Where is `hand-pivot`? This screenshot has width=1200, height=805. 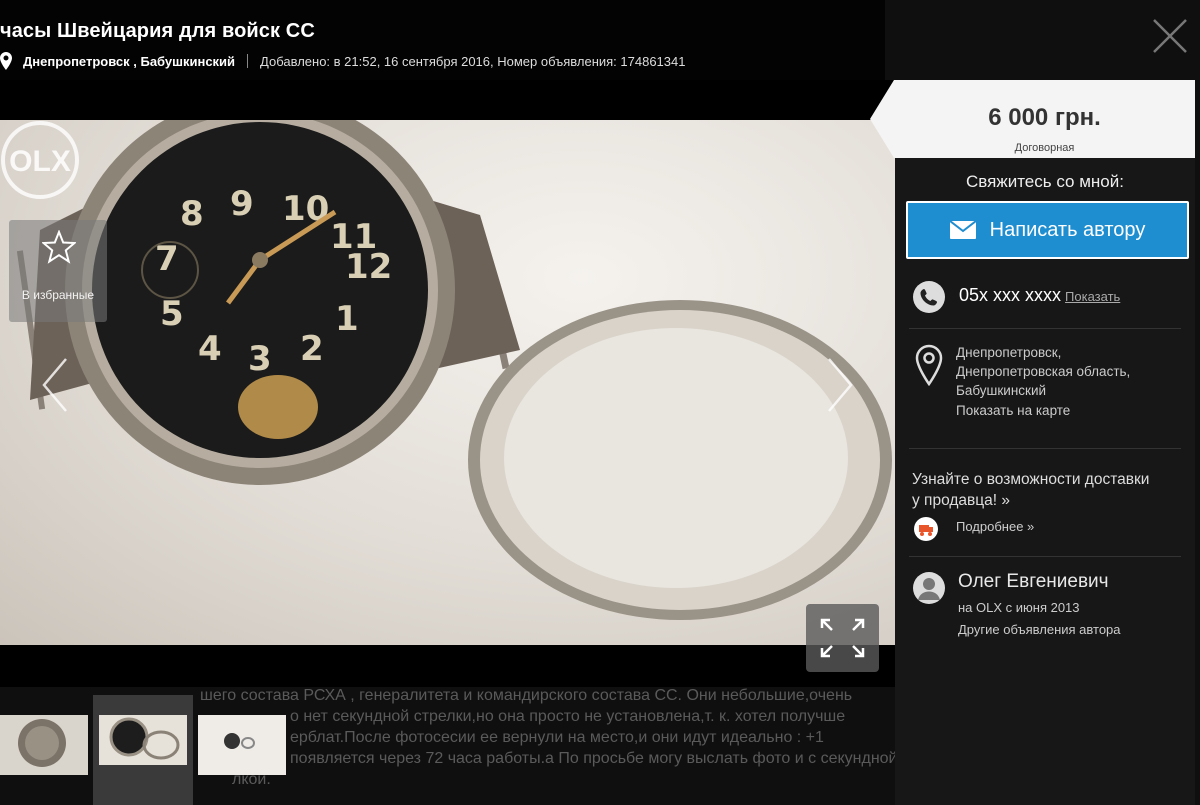
hand-pivot is located at coordinates (260, 260).